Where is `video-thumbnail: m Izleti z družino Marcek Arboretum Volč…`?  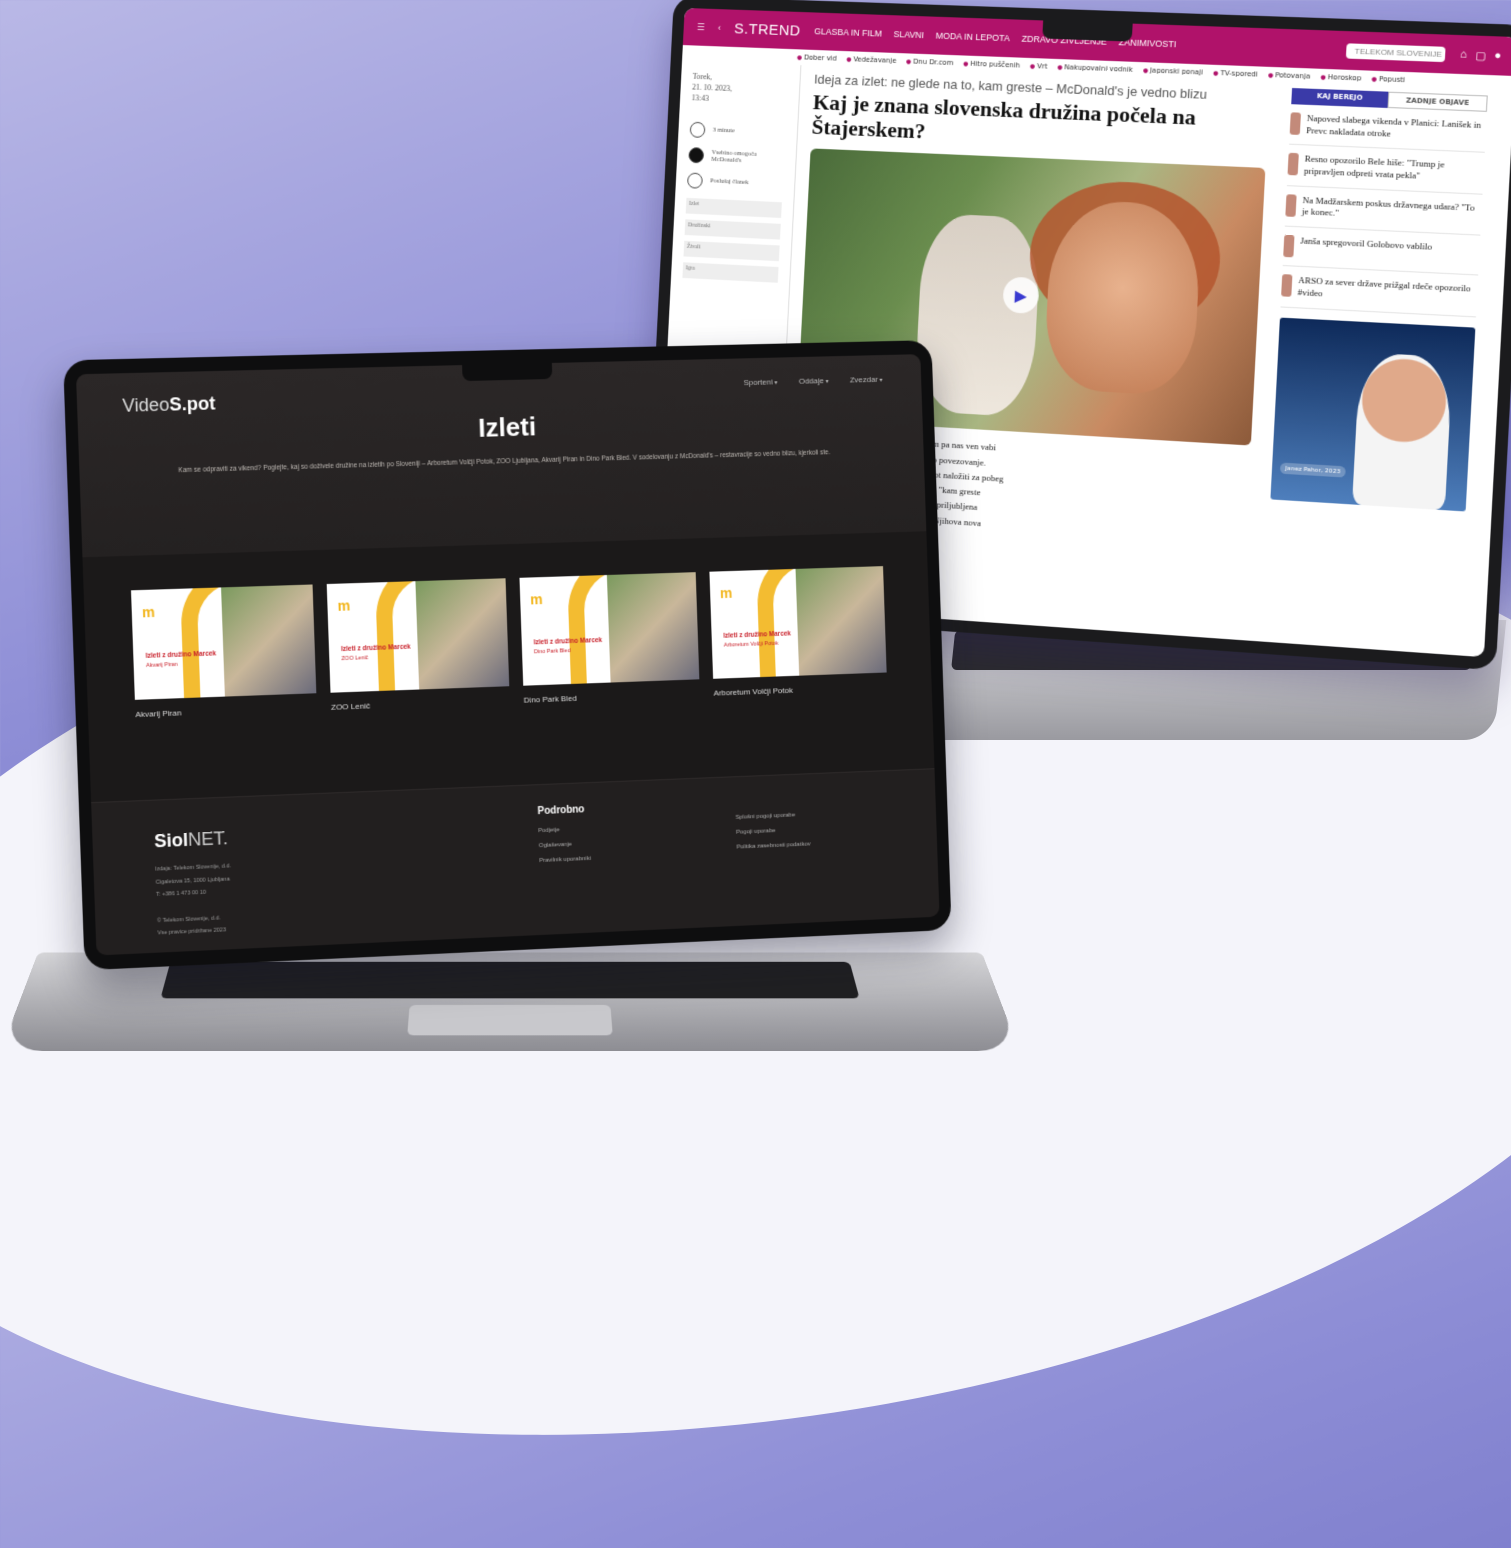 video-thumbnail: m Izleti z družino Marcek Arboretum Volč… is located at coordinates (797, 622).